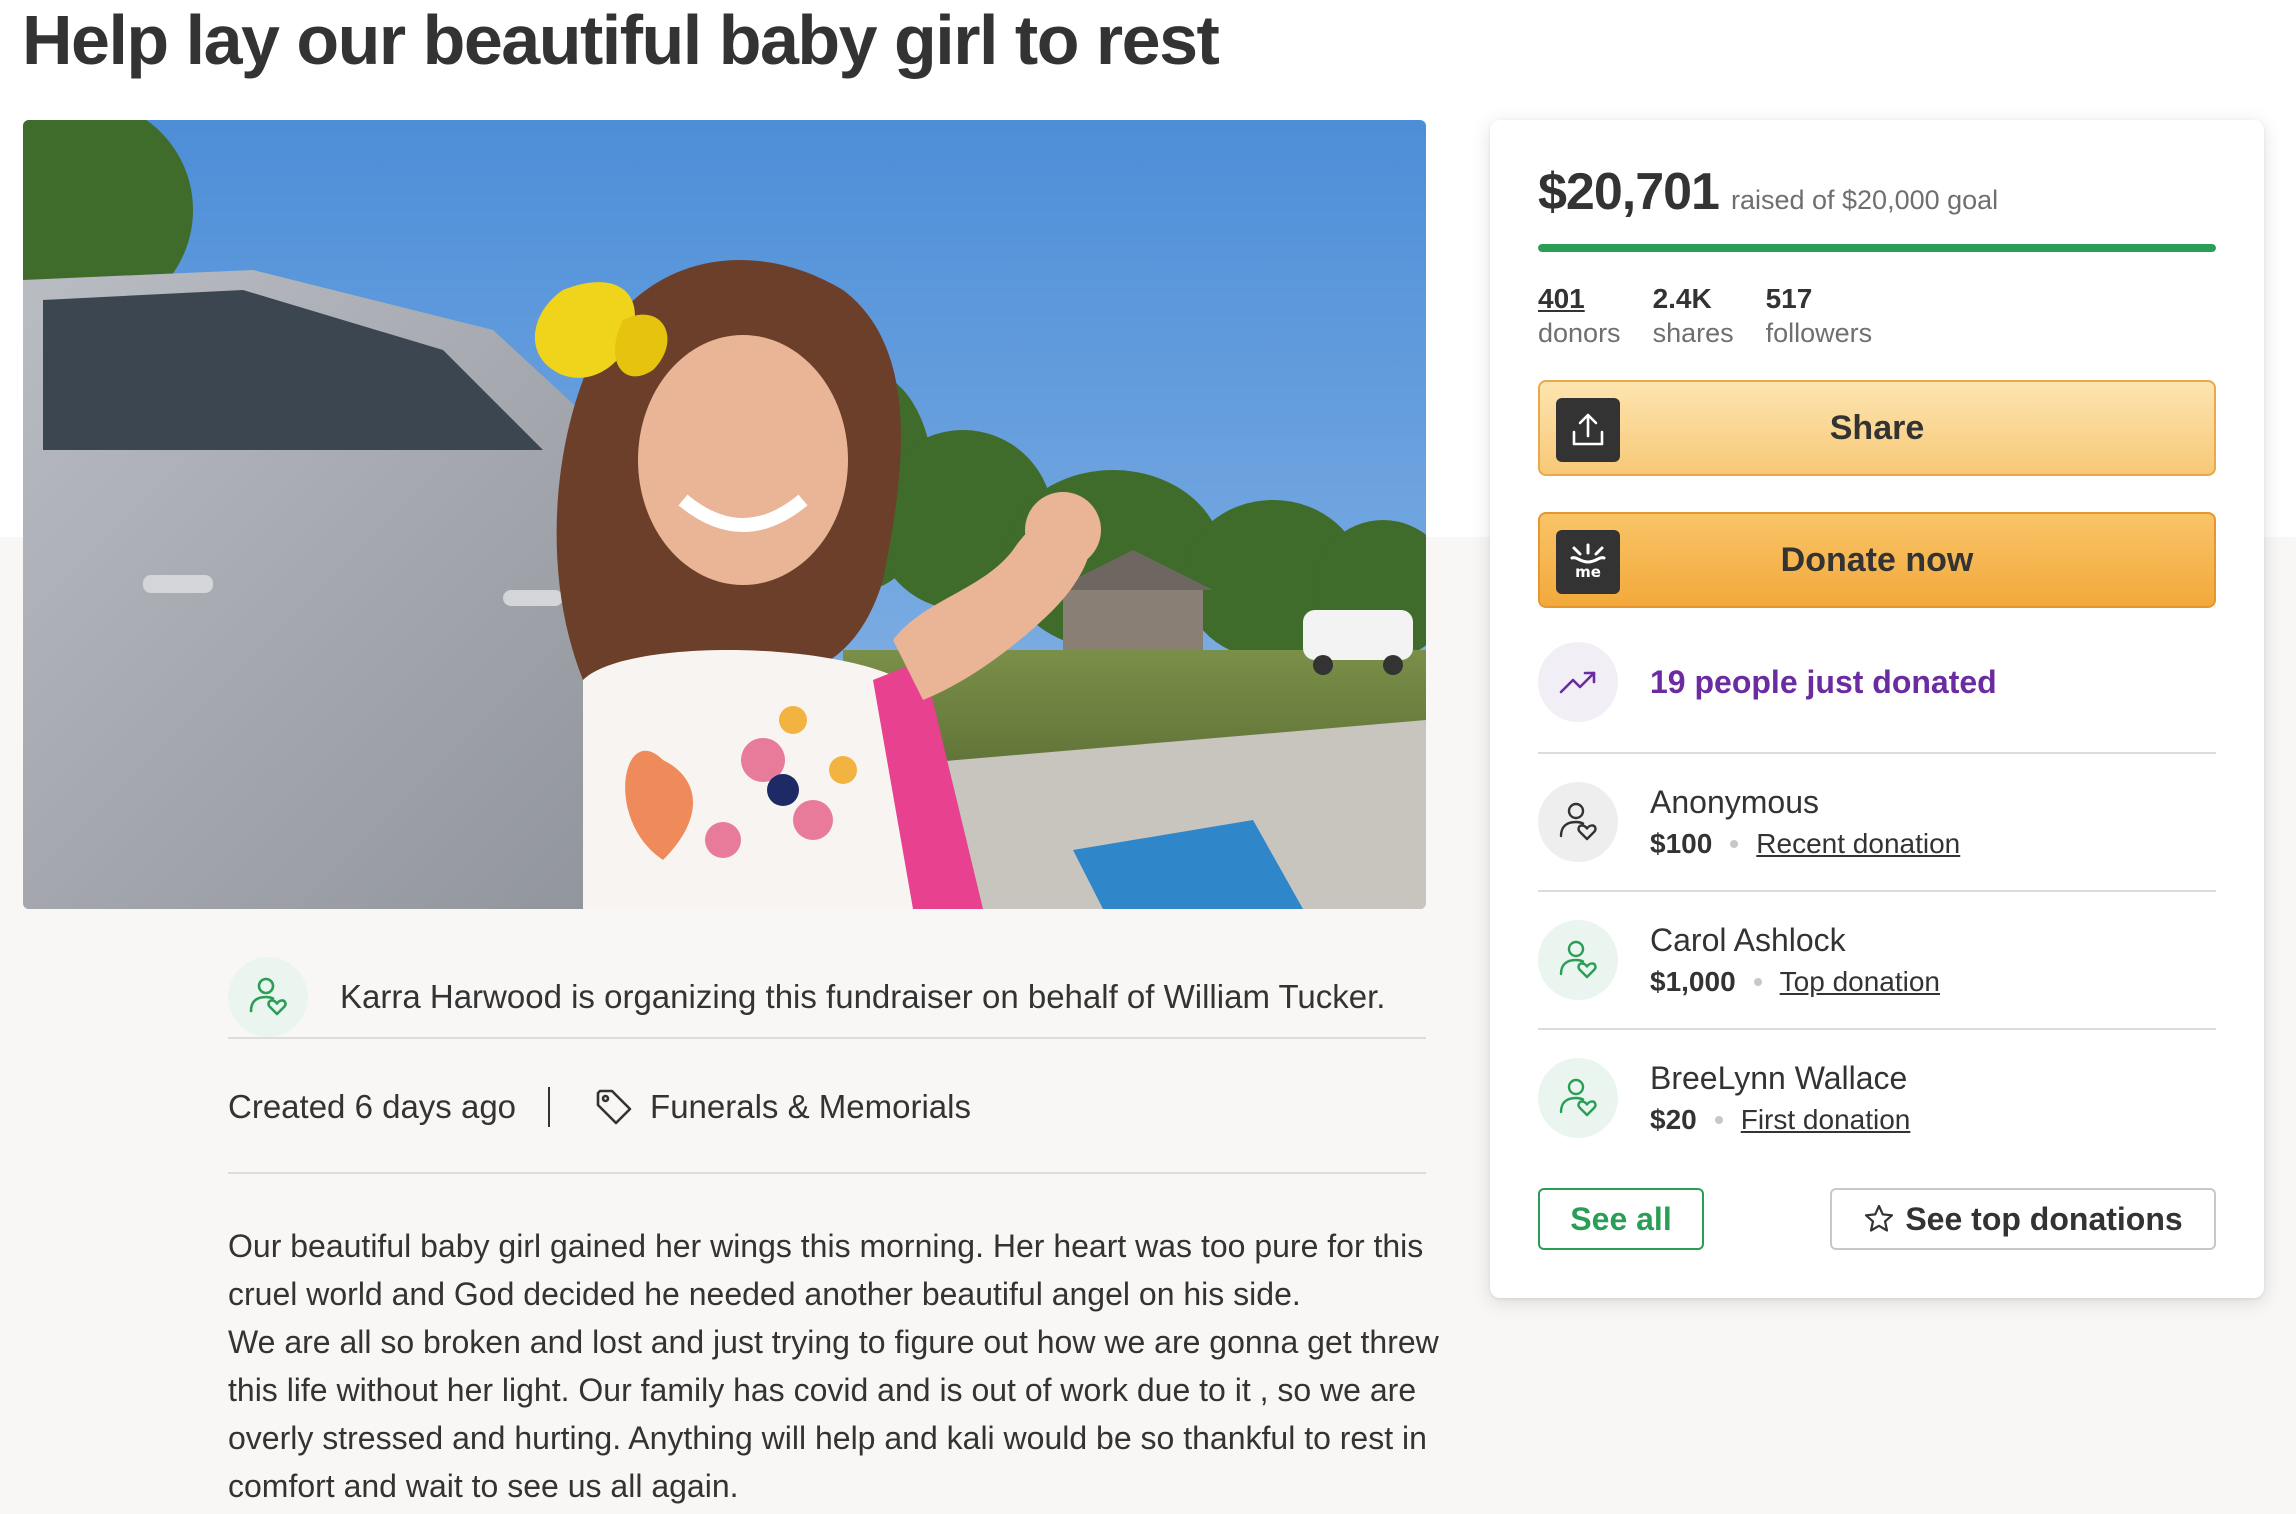 This screenshot has width=2296, height=1514. I want to click on progress-fill, so click(1877, 248).